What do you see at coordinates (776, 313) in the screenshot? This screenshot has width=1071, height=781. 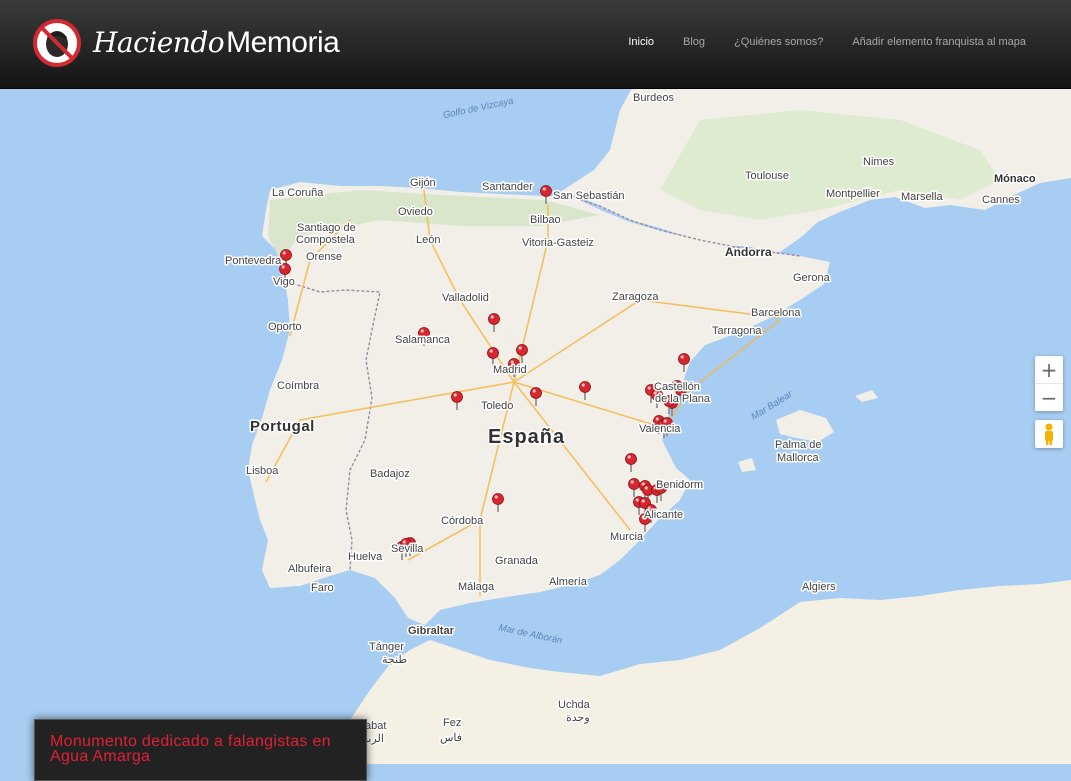 I see `city-label-barcelona: Barcelona` at bounding box center [776, 313].